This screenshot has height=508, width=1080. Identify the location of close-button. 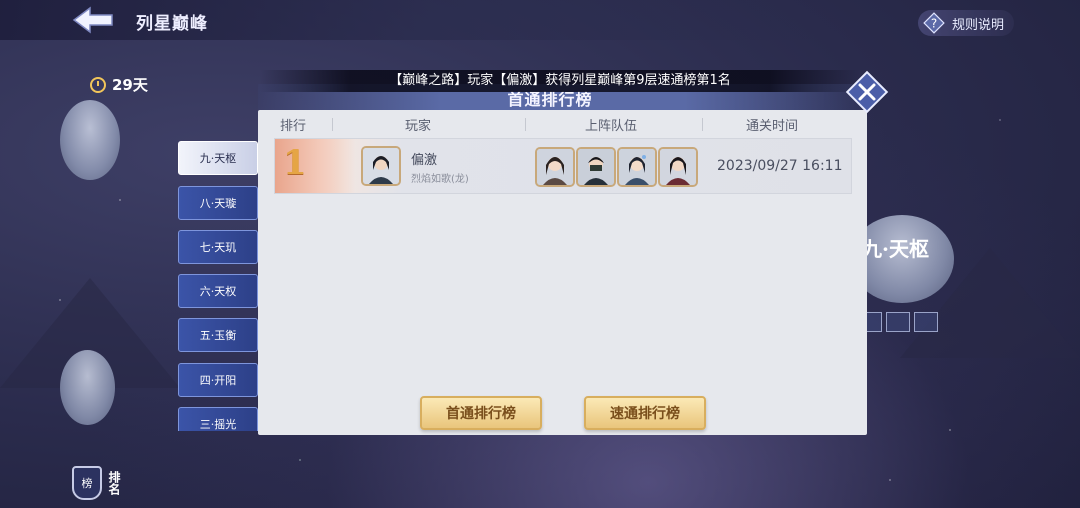
(867, 92).